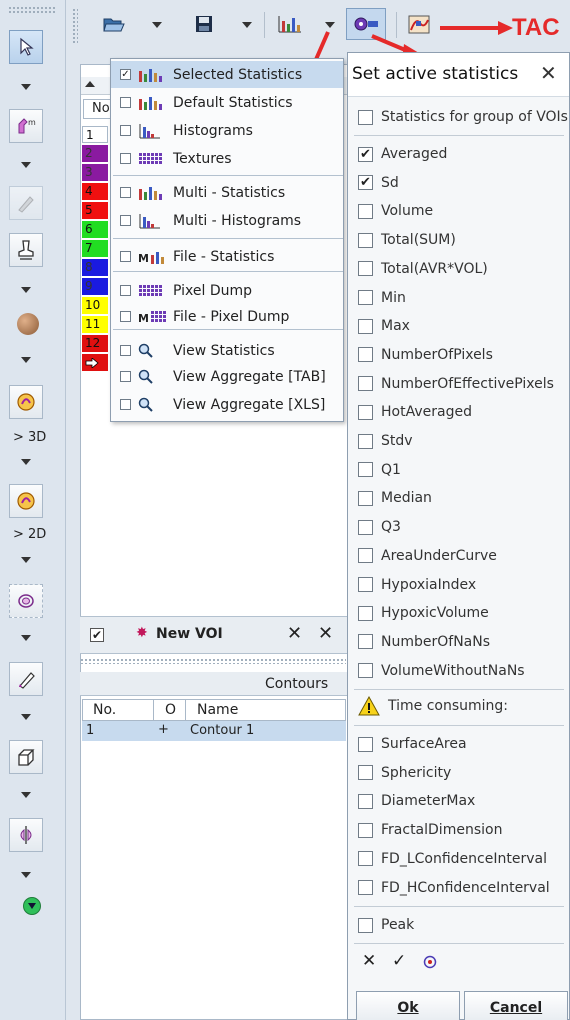 The width and height of the screenshot is (570, 1020). Describe the element at coordinates (516, 1005) in the screenshot. I see `cancel-button: Cancel` at that location.